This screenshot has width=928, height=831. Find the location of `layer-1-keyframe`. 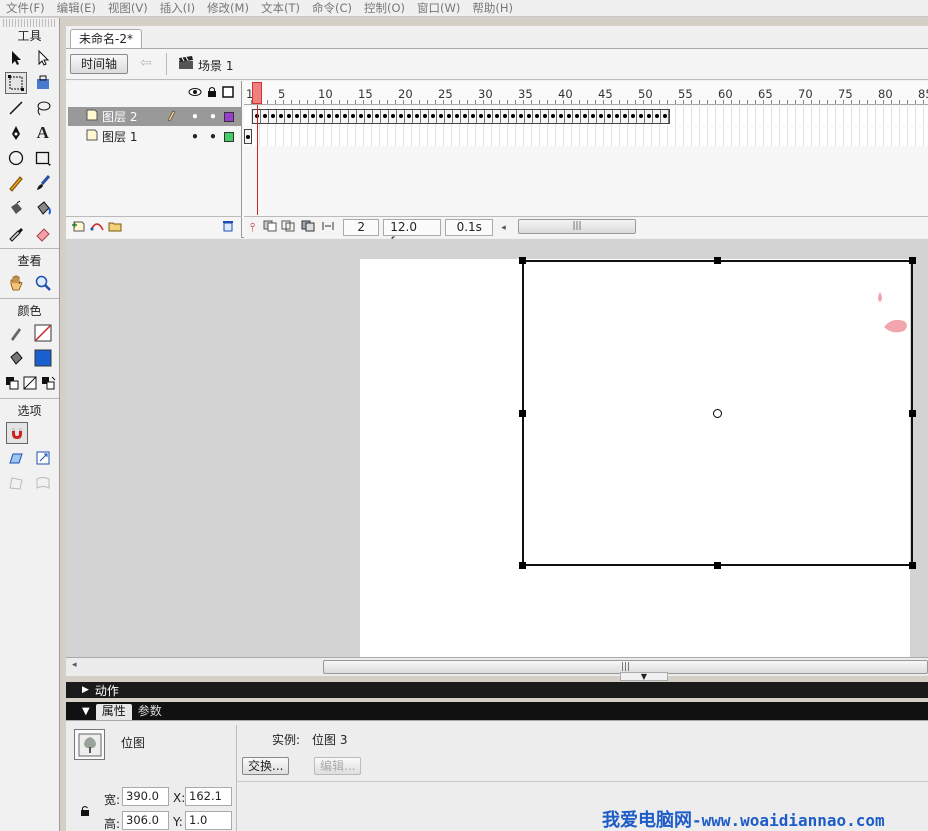

layer-1-keyframe is located at coordinates (248, 136).